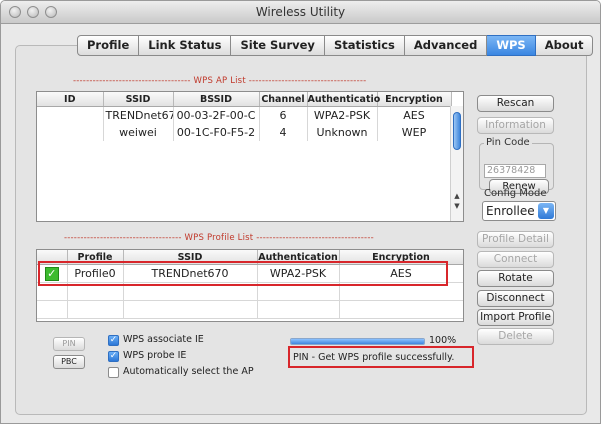  What do you see at coordinates (113, 340) in the screenshot?
I see `wps-associate-ie-checkbox: ✓` at bounding box center [113, 340].